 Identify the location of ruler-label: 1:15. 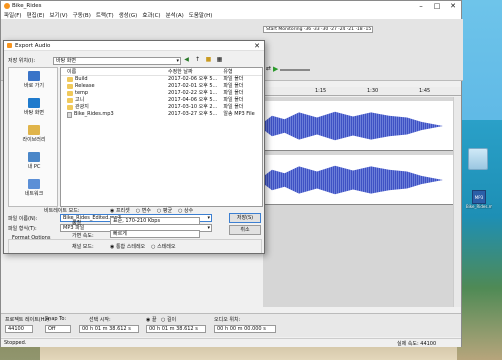
(321, 91).